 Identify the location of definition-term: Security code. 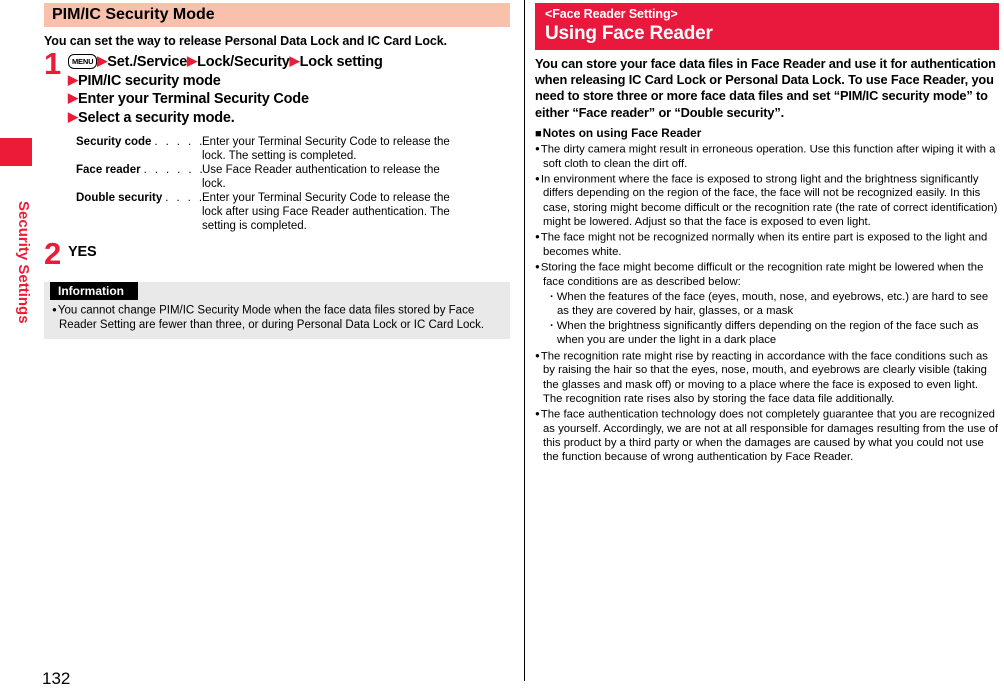
(114, 142).